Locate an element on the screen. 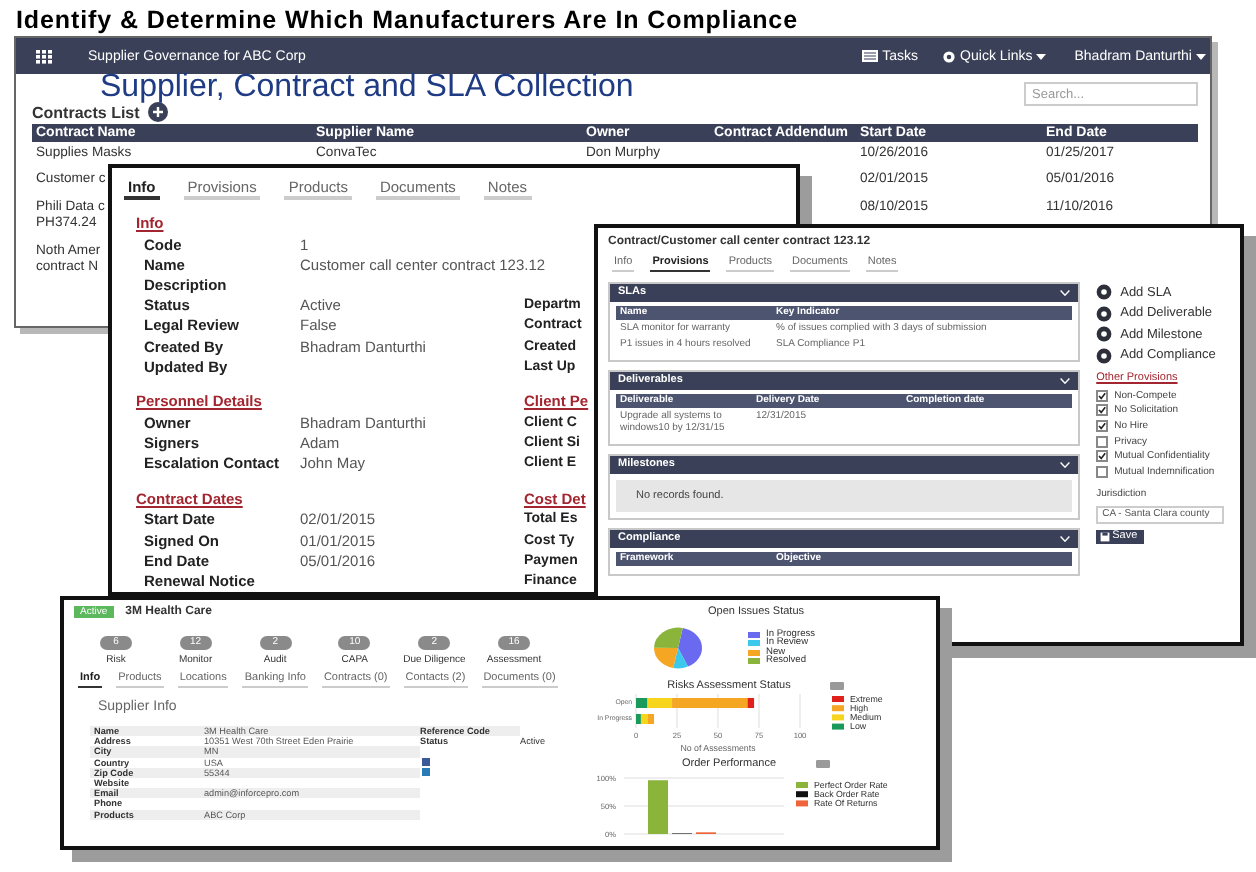  settings-icon is located at coordinates (949, 56).